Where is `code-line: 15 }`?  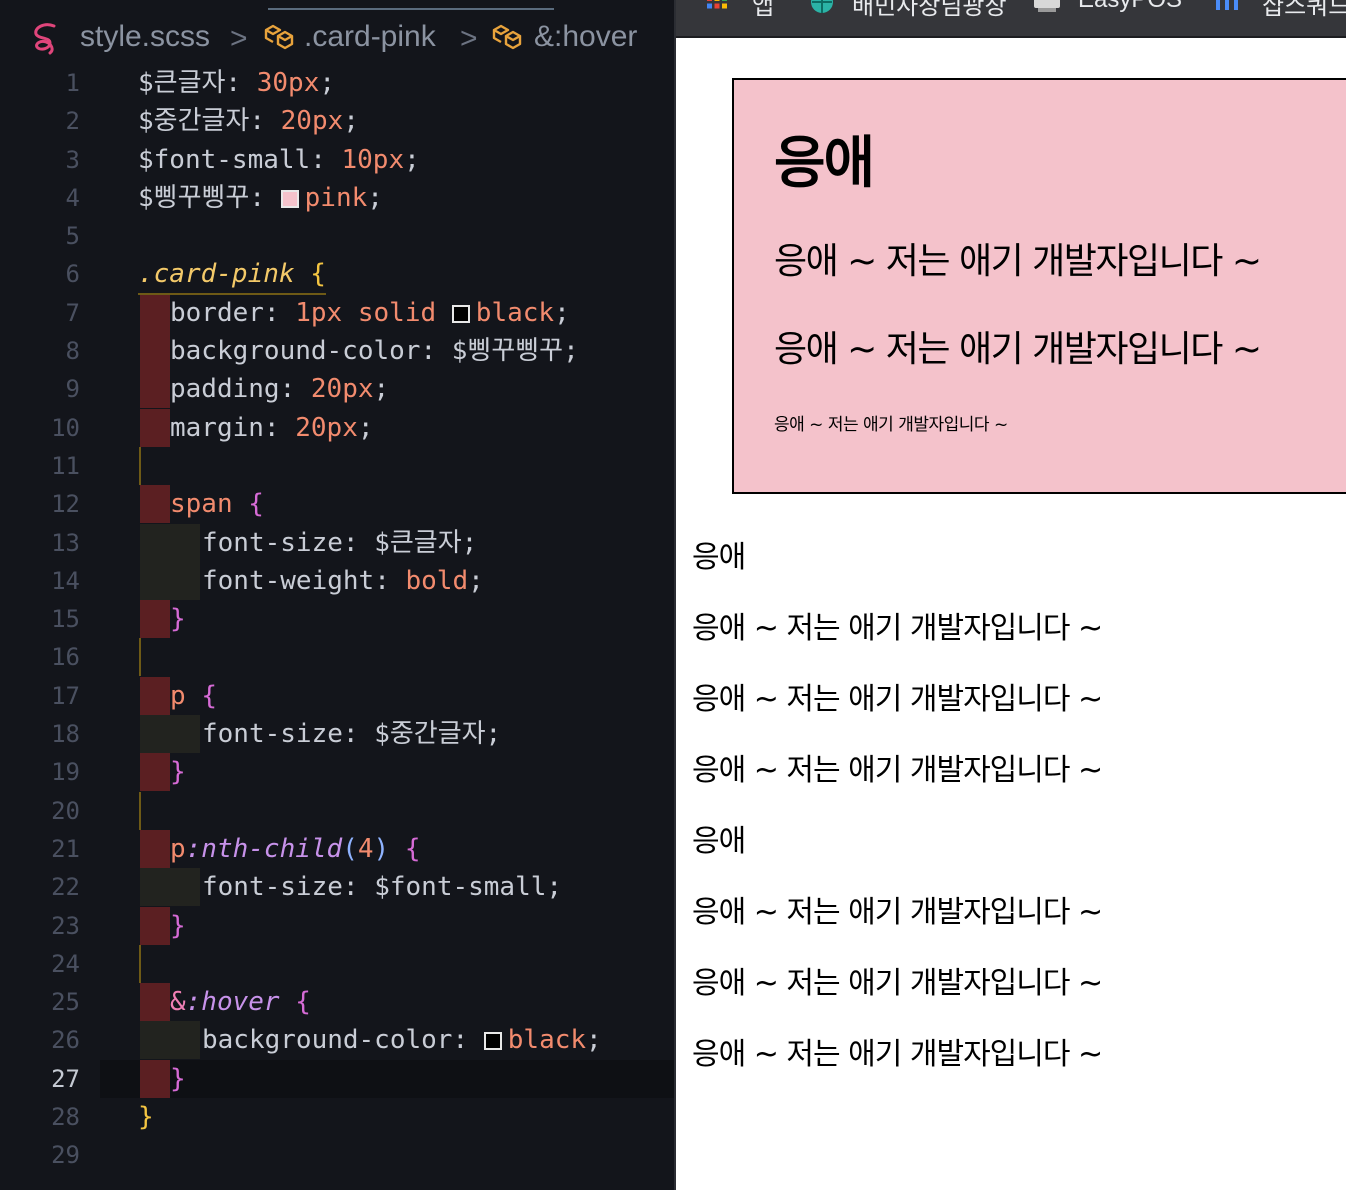
code-line: 15 } is located at coordinates (337, 619).